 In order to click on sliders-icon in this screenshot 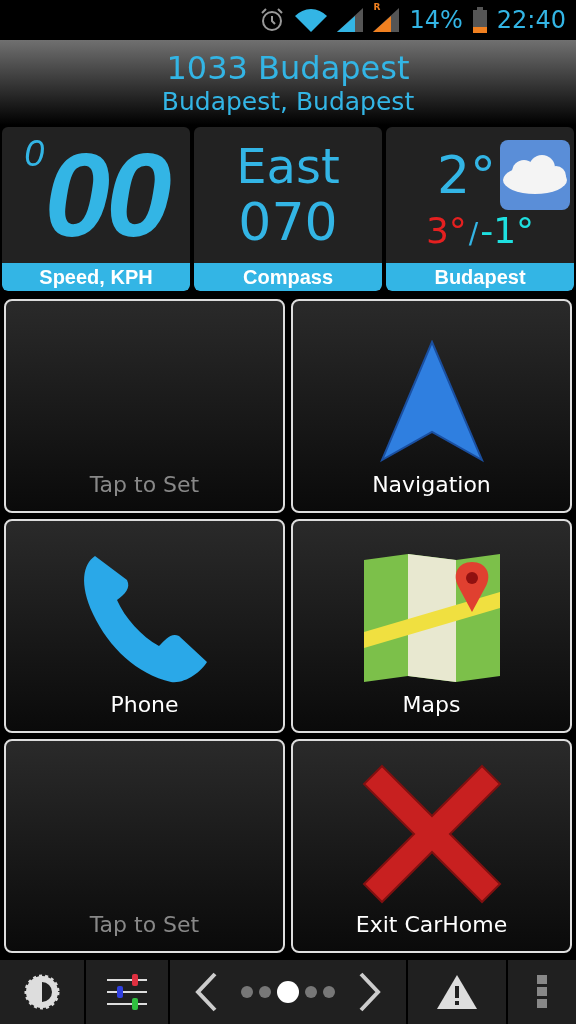, I will do `click(127, 992)`.